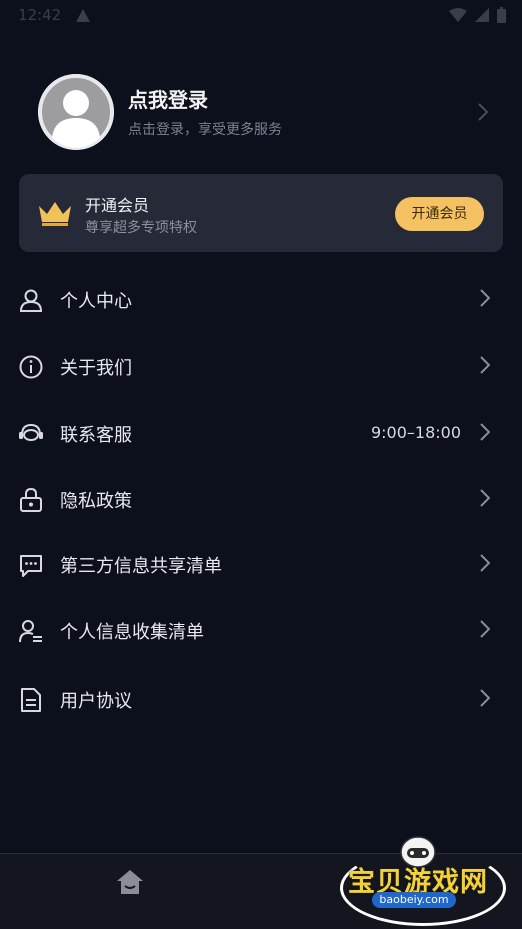 This screenshot has width=522, height=929. I want to click on alert-icon, so click(83, 15).